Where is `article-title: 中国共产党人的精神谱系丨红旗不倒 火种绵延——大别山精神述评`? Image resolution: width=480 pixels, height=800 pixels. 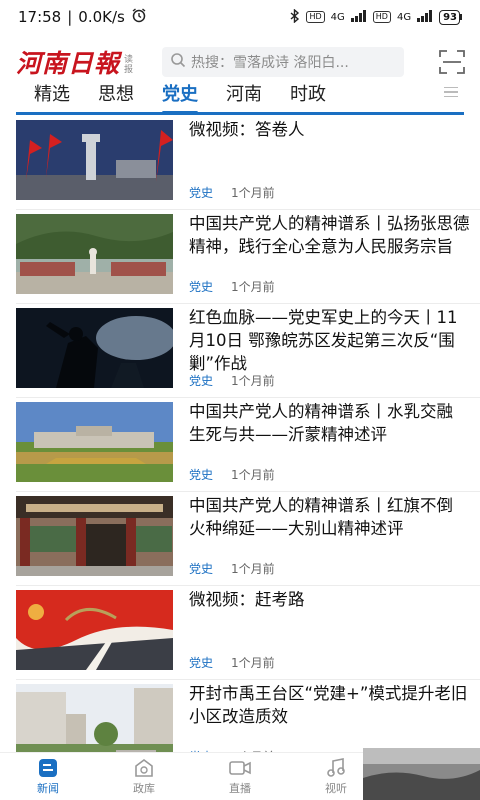
article-title: 中国共产党人的精神谱系丨红旗不倒 火种绵延——大别山精神述评 is located at coordinates (330, 517).